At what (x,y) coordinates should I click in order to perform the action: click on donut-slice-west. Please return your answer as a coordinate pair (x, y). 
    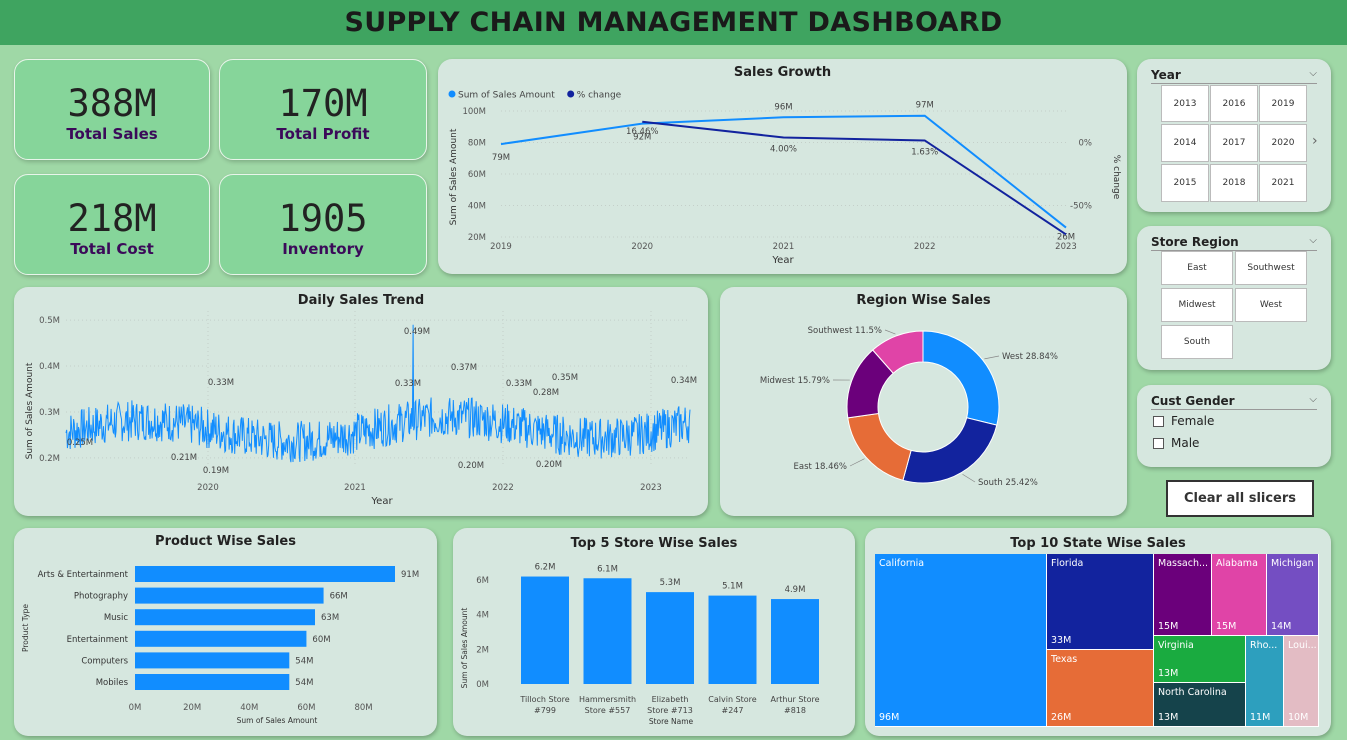
    Looking at the image, I should click on (961, 378).